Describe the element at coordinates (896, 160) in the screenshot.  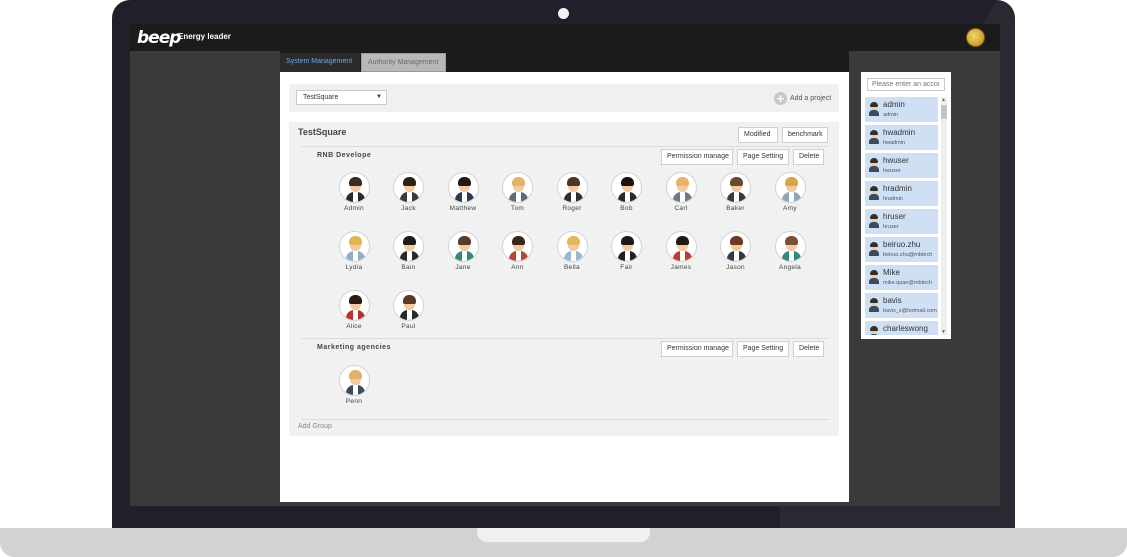
I see `account-name: hwuser` at that location.